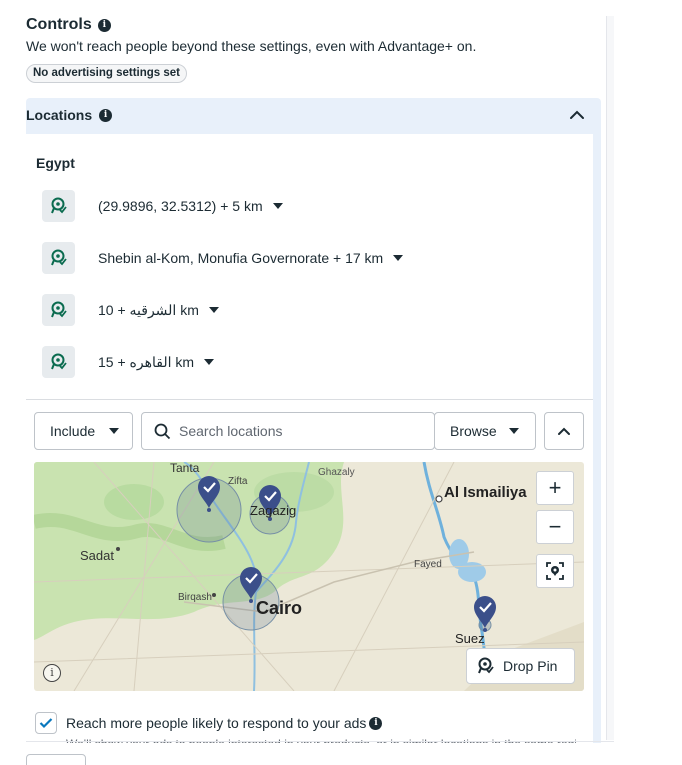 This screenshot has width=682, height=765. I want to click on browse-button: Browse, so click(485, 431).